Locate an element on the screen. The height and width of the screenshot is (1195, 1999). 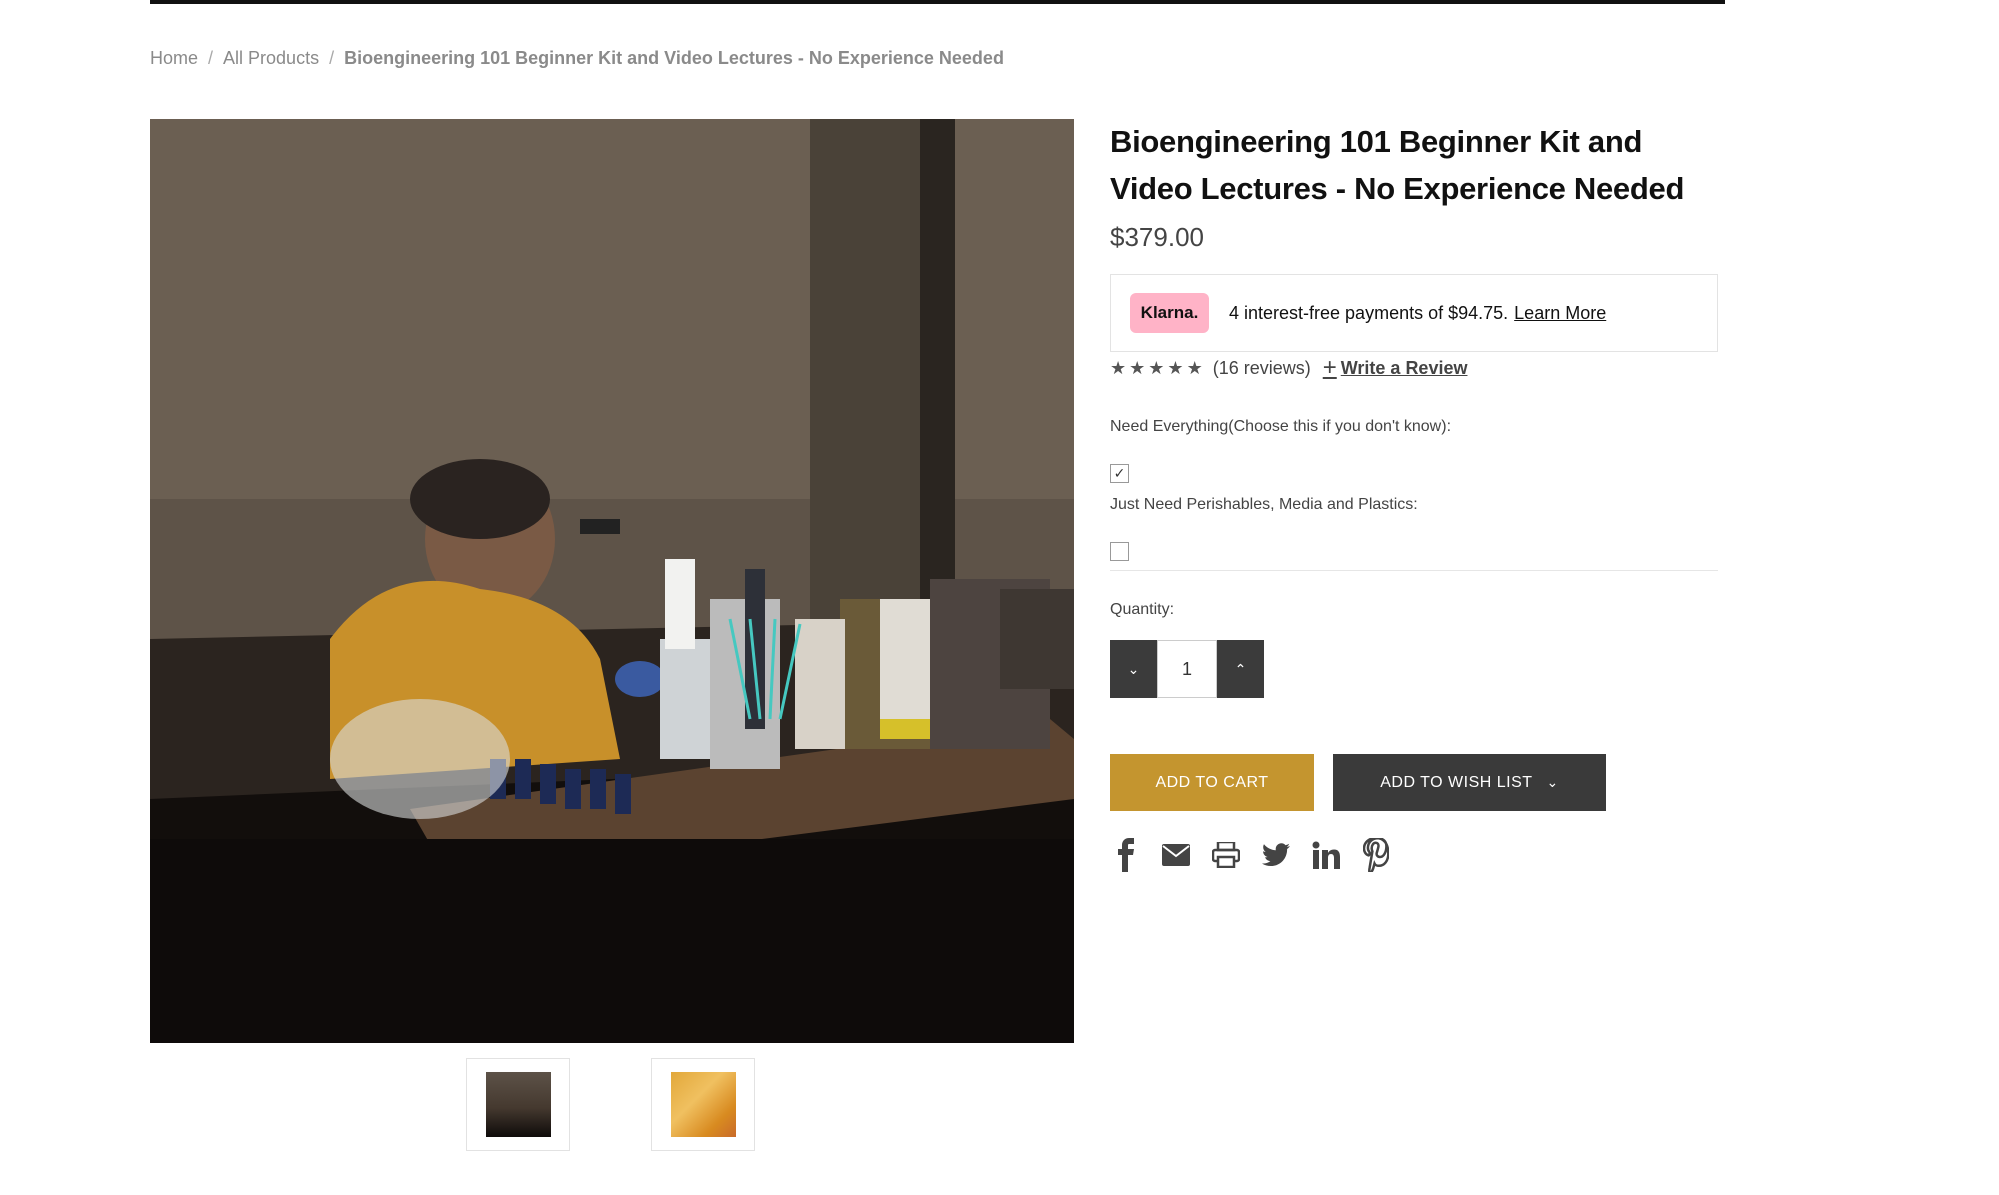
email-icon is located at coordinates (1176, 855).